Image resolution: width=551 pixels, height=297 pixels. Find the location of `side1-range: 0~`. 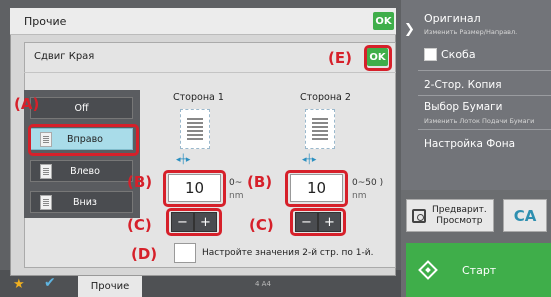

side1-range: 0~ is located at coordinates (236, 183).